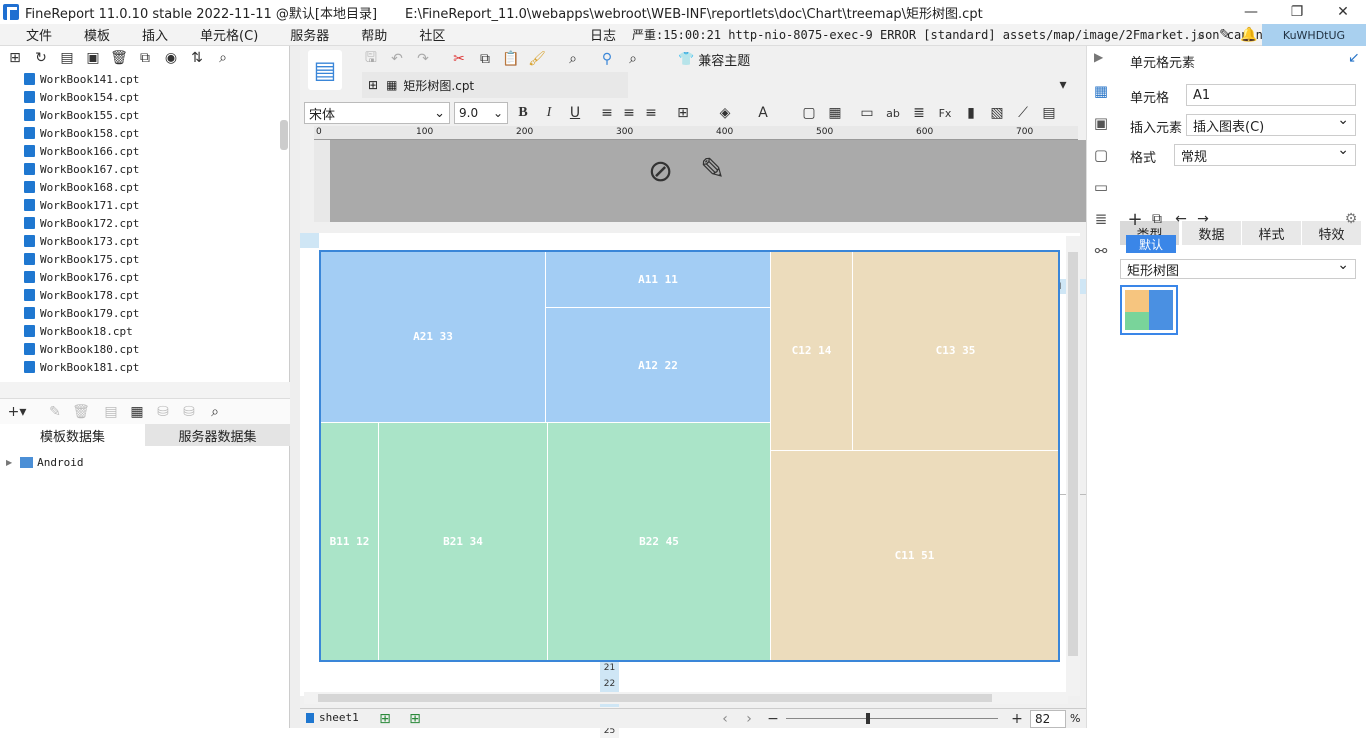 This screenshot has width=1366, height=738. What do you see at coordinates (309, 34) in the screenshot?
I see `menu-server: 服务器` at bounding box center [309, 34].